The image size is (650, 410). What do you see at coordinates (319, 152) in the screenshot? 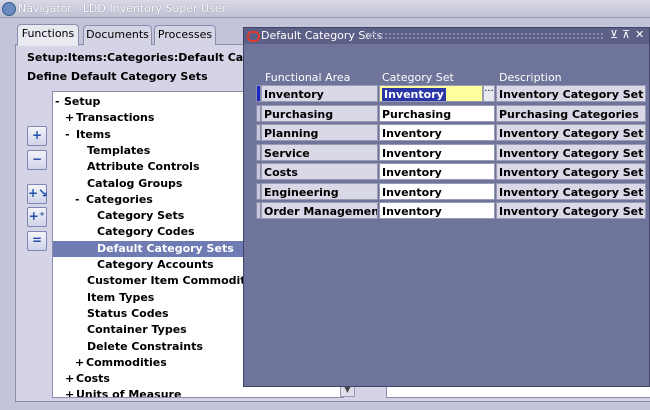
I see `functional-area-cell: Service` at bounding box center [319, 152].